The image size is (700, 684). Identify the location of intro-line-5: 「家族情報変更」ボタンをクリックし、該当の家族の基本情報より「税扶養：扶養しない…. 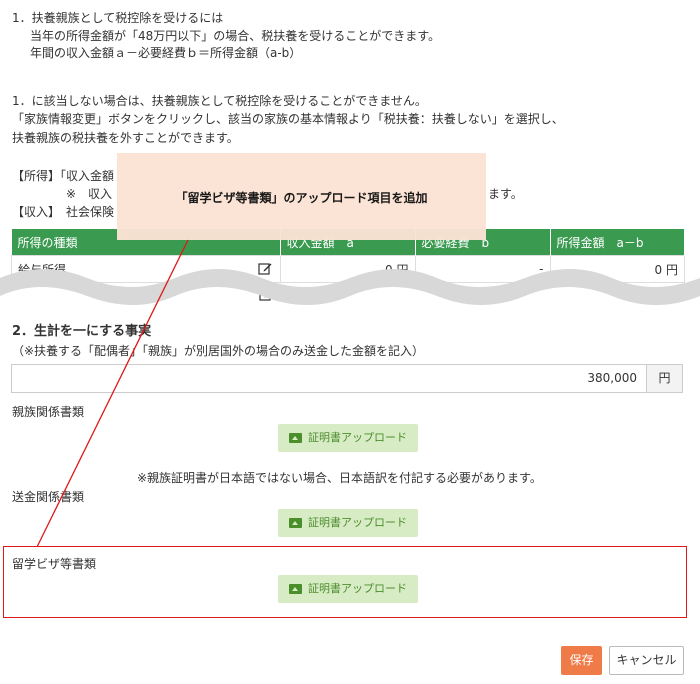
(288, 119).